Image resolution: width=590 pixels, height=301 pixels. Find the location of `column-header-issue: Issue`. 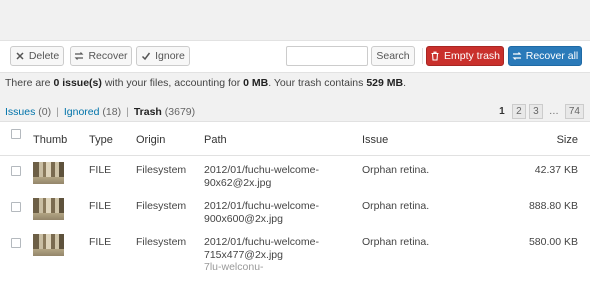

column-header-issue: Issue is located at coordinates (375, 140).